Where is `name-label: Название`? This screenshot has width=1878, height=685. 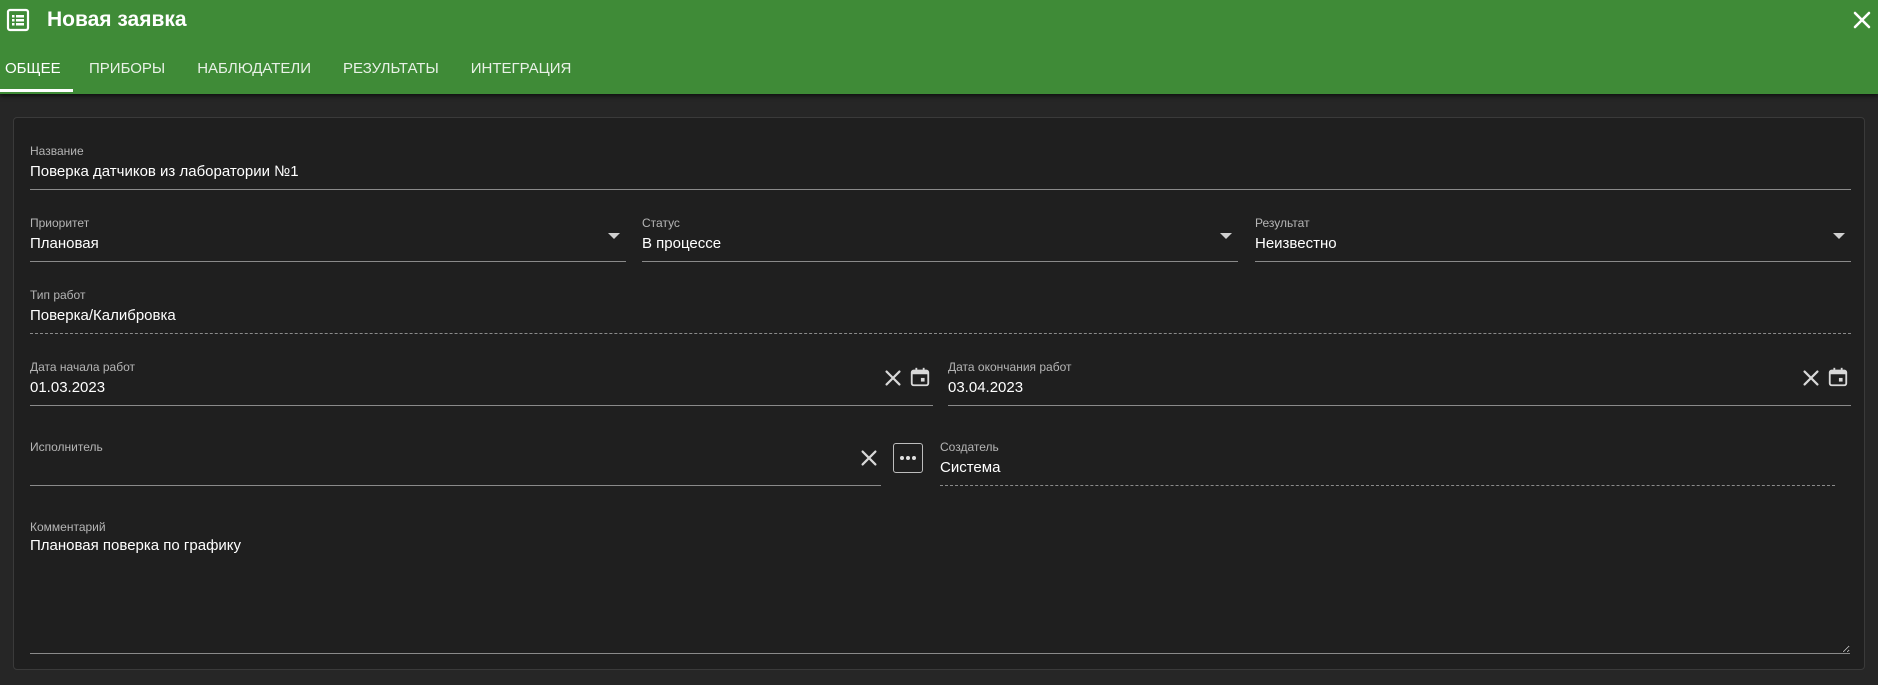
name-label: Название is located at coordinates (57, 151).